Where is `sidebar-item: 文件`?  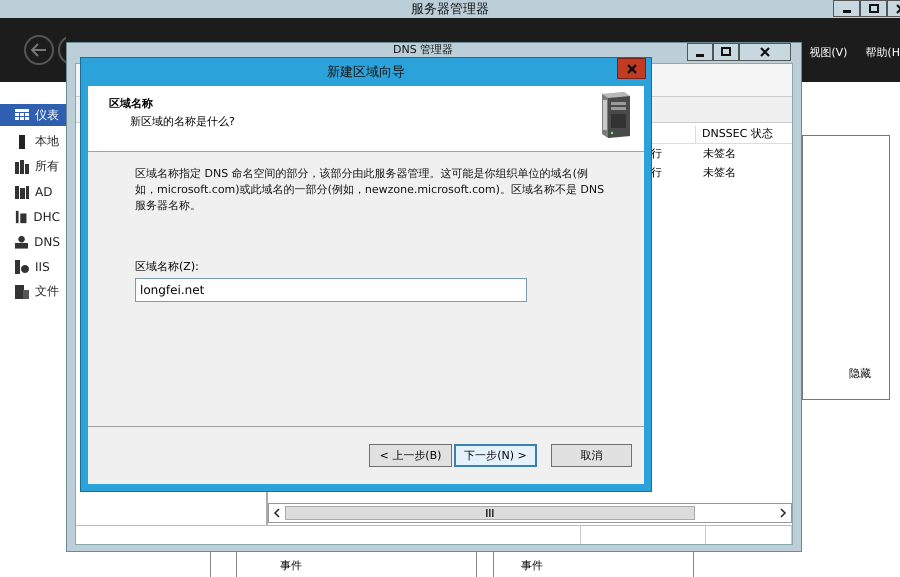
sidebar-item: 文件 is located at coordinates (33, 291).